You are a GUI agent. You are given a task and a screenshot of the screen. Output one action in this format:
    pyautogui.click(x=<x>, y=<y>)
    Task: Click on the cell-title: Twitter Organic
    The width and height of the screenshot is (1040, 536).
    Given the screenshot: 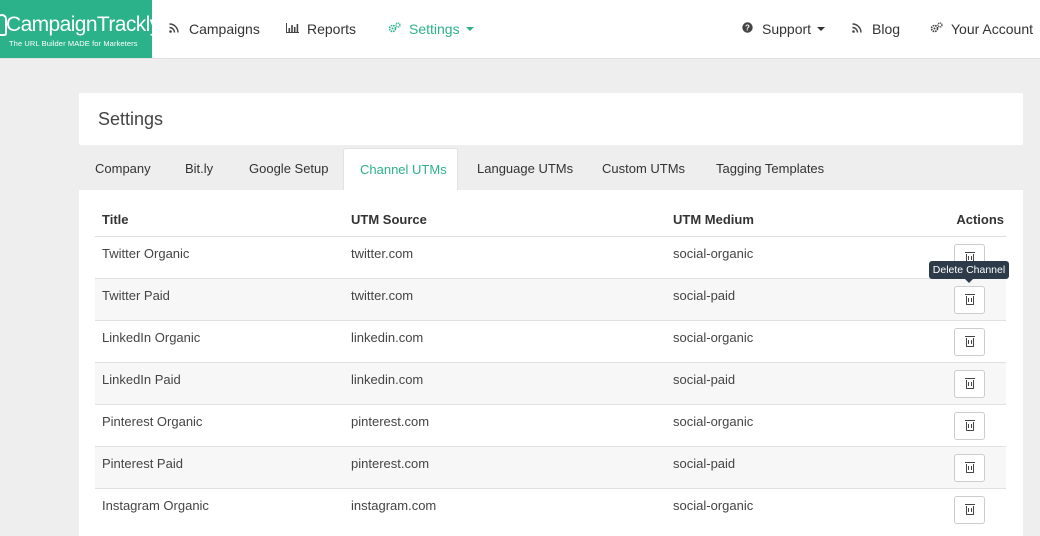 What is the action you would take?
    pyautogui.click(x=219, y=256)
    